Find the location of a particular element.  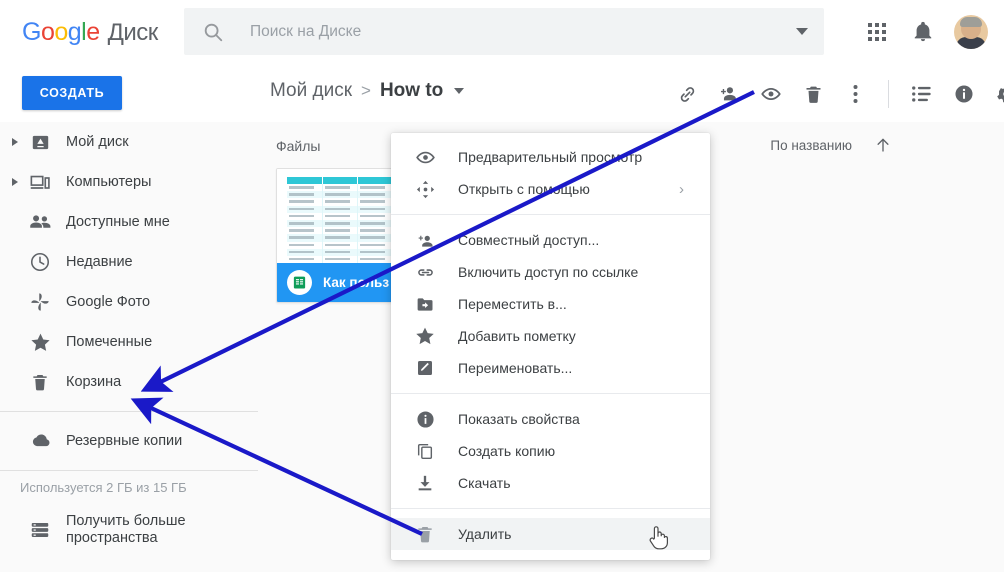

breadcrumb: Мой диск > How to is located at coordinates (367, 91).